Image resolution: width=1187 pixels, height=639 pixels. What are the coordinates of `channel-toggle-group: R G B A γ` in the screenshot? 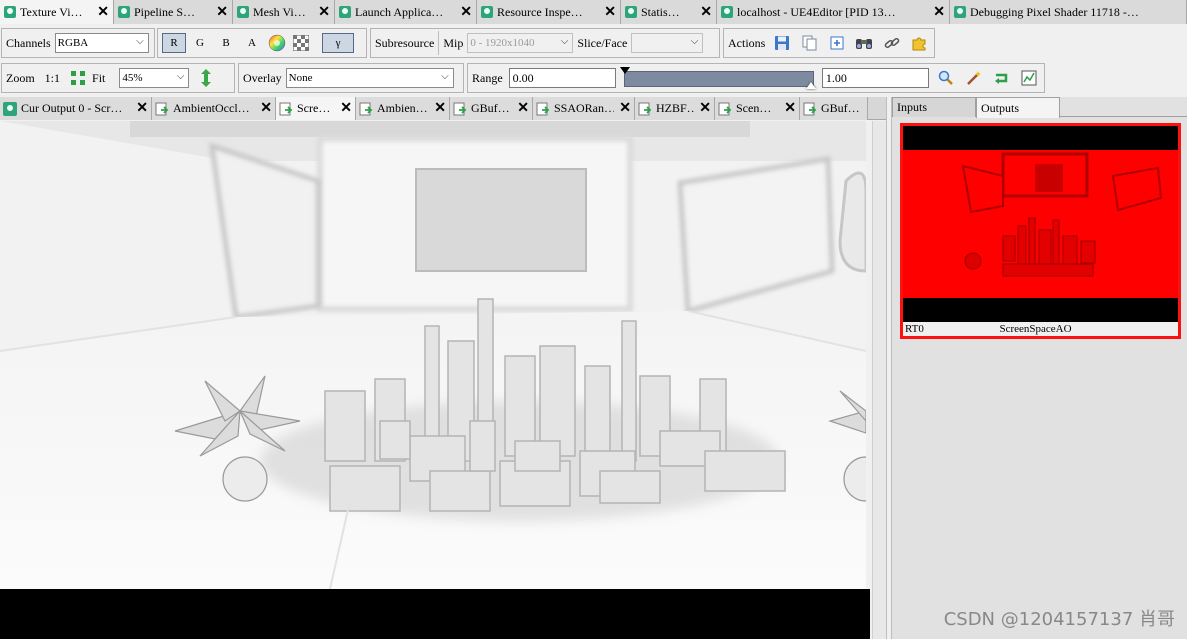 It's located at (262, 43).